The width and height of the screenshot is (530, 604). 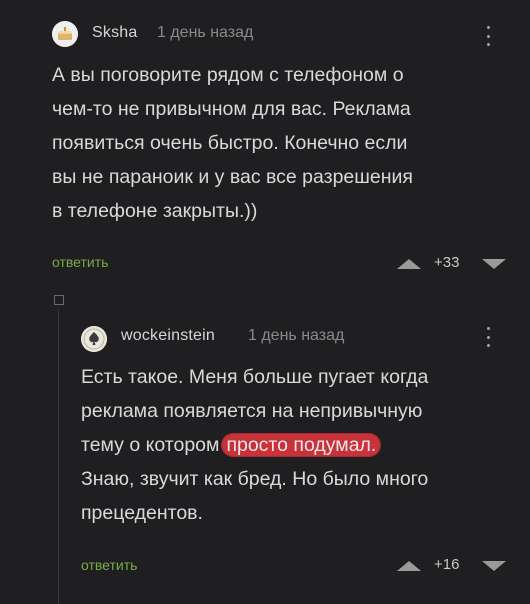 I want to click on comment-line: Есть такое. Меня больше пугает когда, so click(x=255, y=377).